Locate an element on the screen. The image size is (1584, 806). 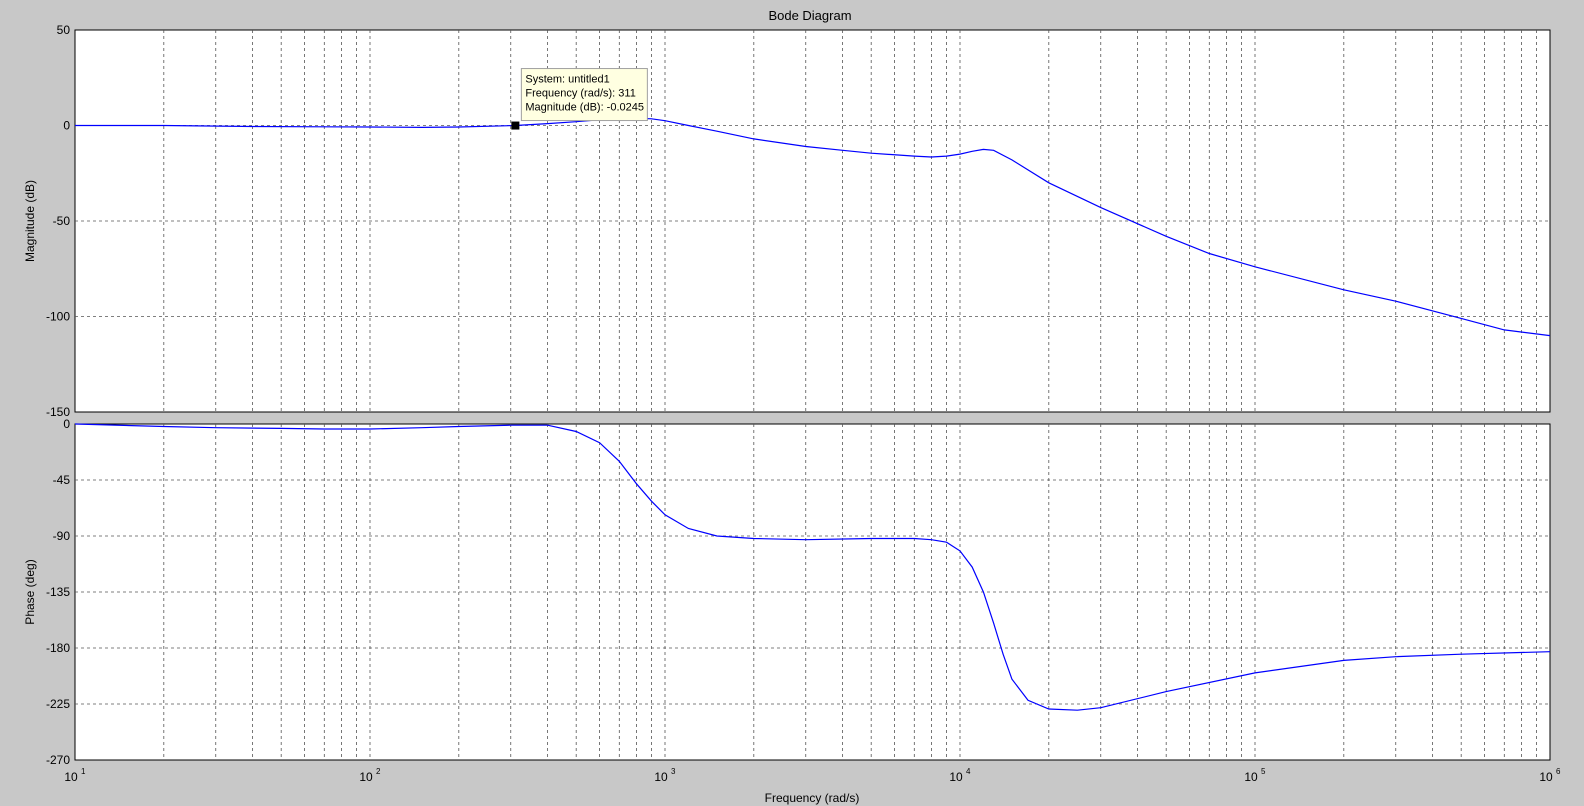
x-axis-label: Frequency (rad/s) is located at coordinates (812, 798).